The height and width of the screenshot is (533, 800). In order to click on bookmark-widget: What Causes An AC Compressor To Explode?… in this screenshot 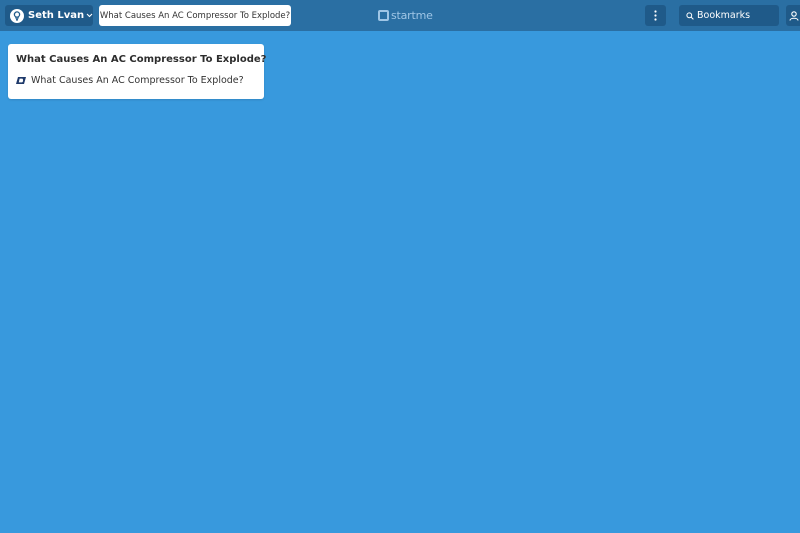, I will do `click(137, 71)`.